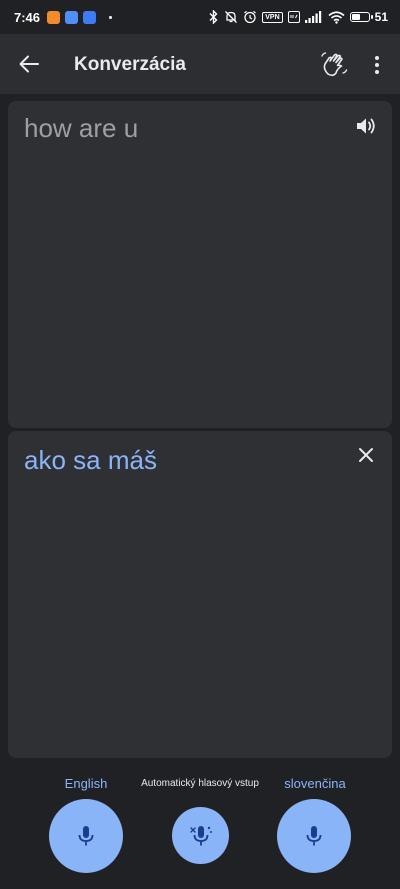  I want to click on bluetooth-icon, so click(213, 17).